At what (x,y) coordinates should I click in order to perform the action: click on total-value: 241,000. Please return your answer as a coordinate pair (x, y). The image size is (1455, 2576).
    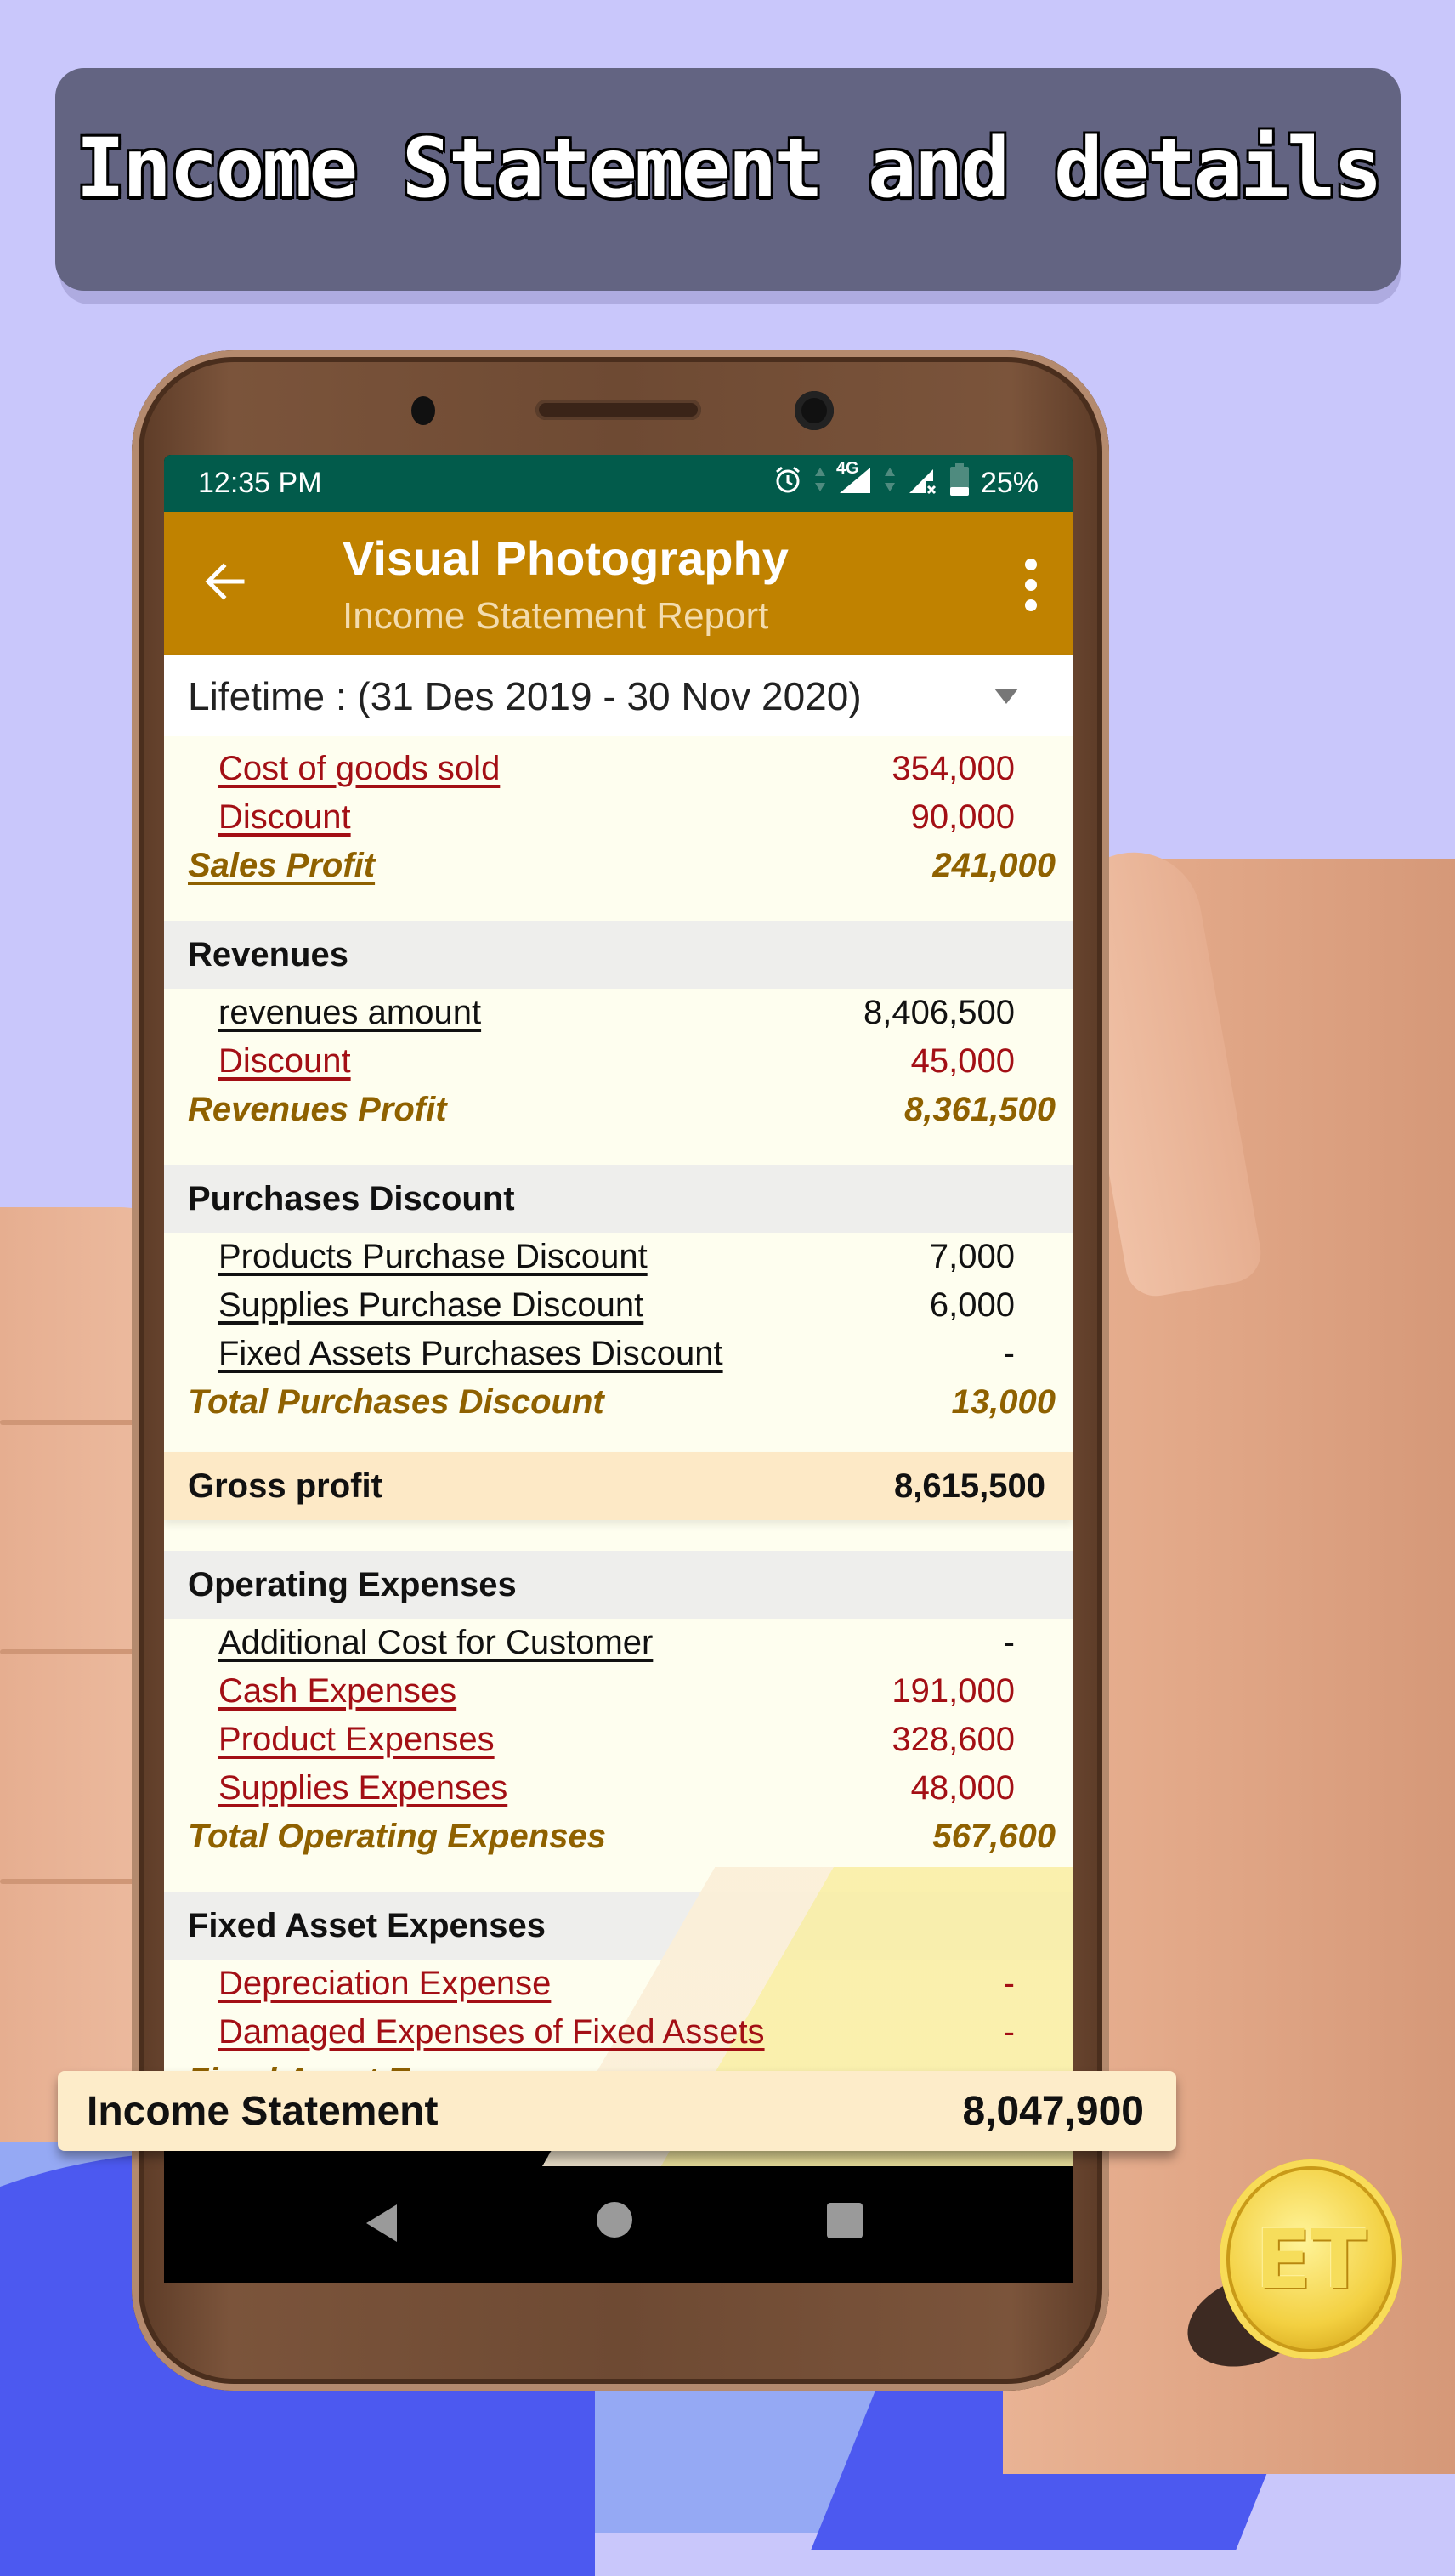
    Looking at the image, I should click on (994, 866).